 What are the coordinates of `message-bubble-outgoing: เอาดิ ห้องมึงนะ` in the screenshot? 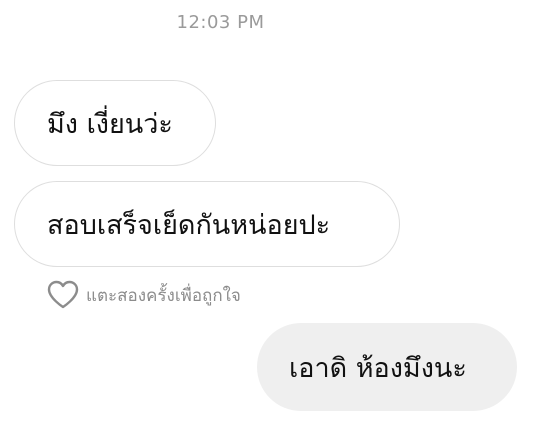 It's located at (387, 367).